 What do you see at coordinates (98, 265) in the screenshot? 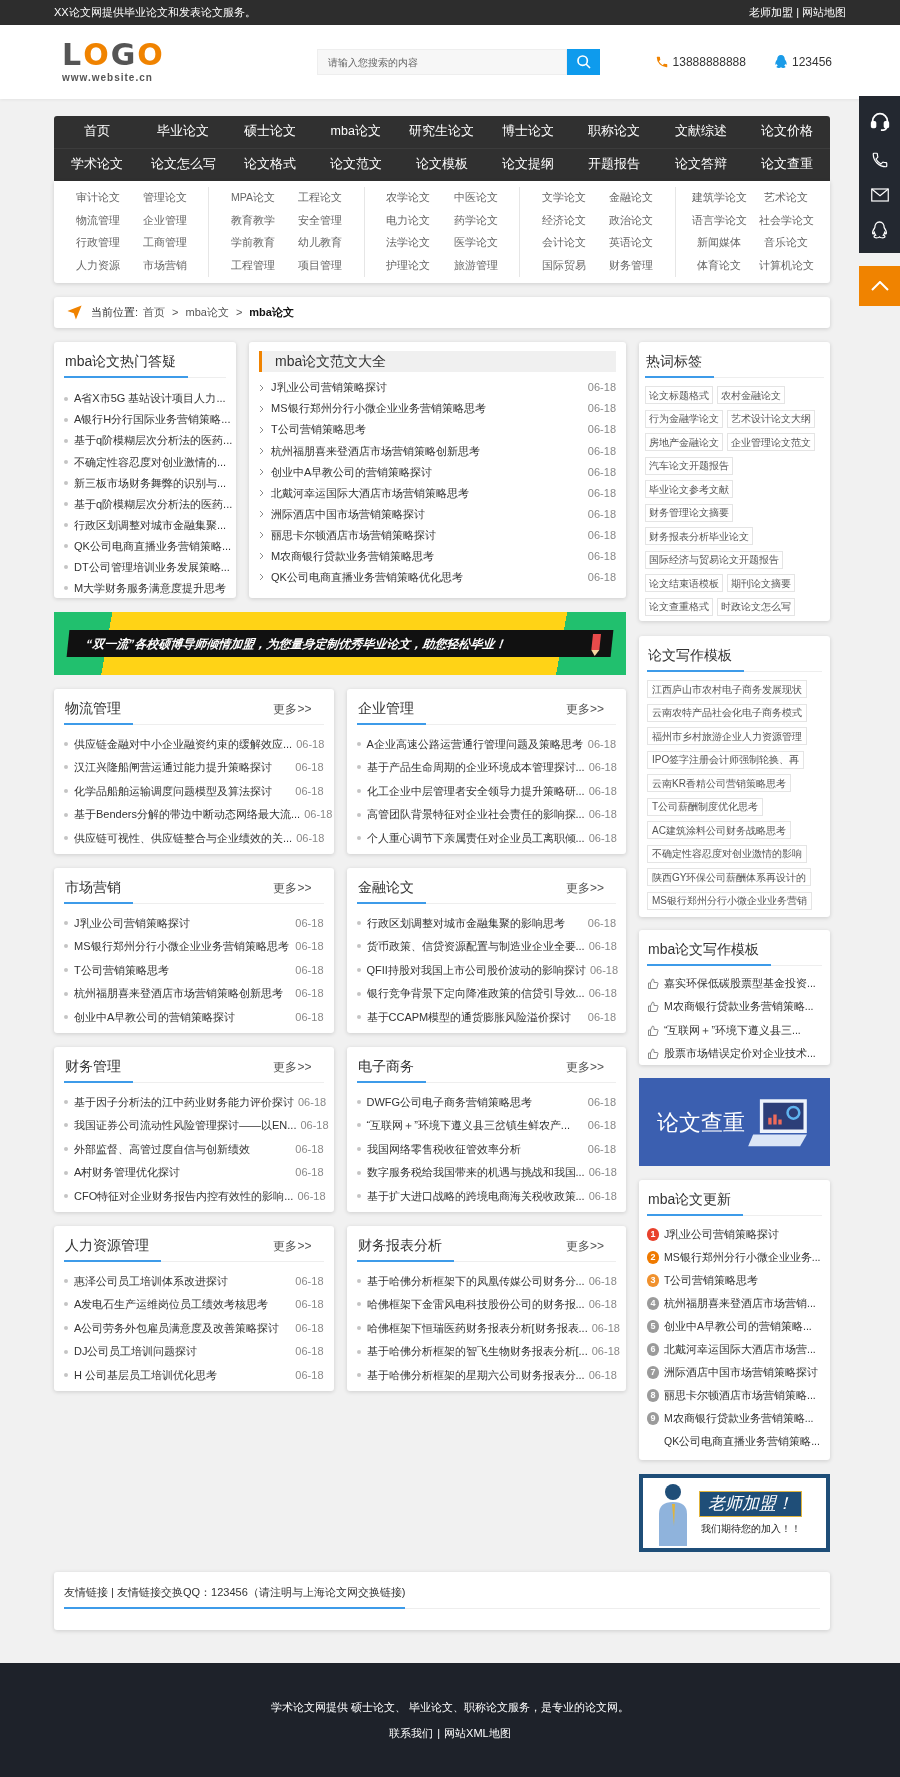
I see `category-link: 人力资源` at bounding box center [98, 265].